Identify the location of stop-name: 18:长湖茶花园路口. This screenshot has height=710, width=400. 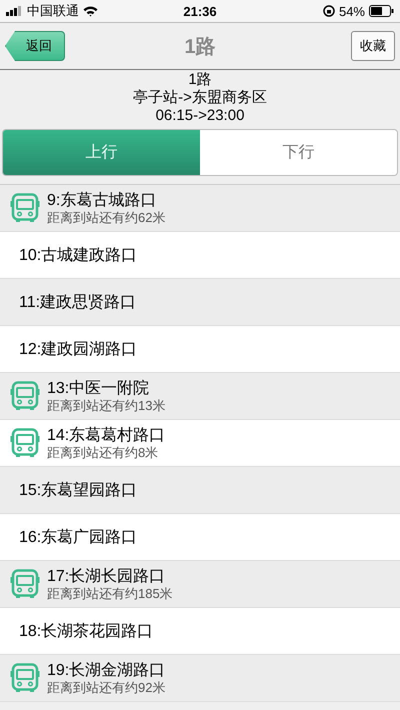
(86, 631).